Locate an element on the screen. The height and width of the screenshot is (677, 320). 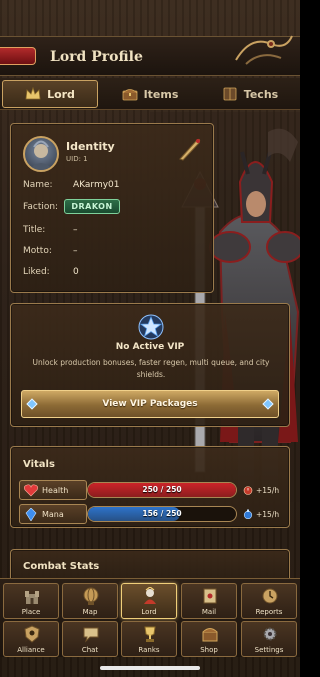
health-label: Health is located at coordinates (55, 490).